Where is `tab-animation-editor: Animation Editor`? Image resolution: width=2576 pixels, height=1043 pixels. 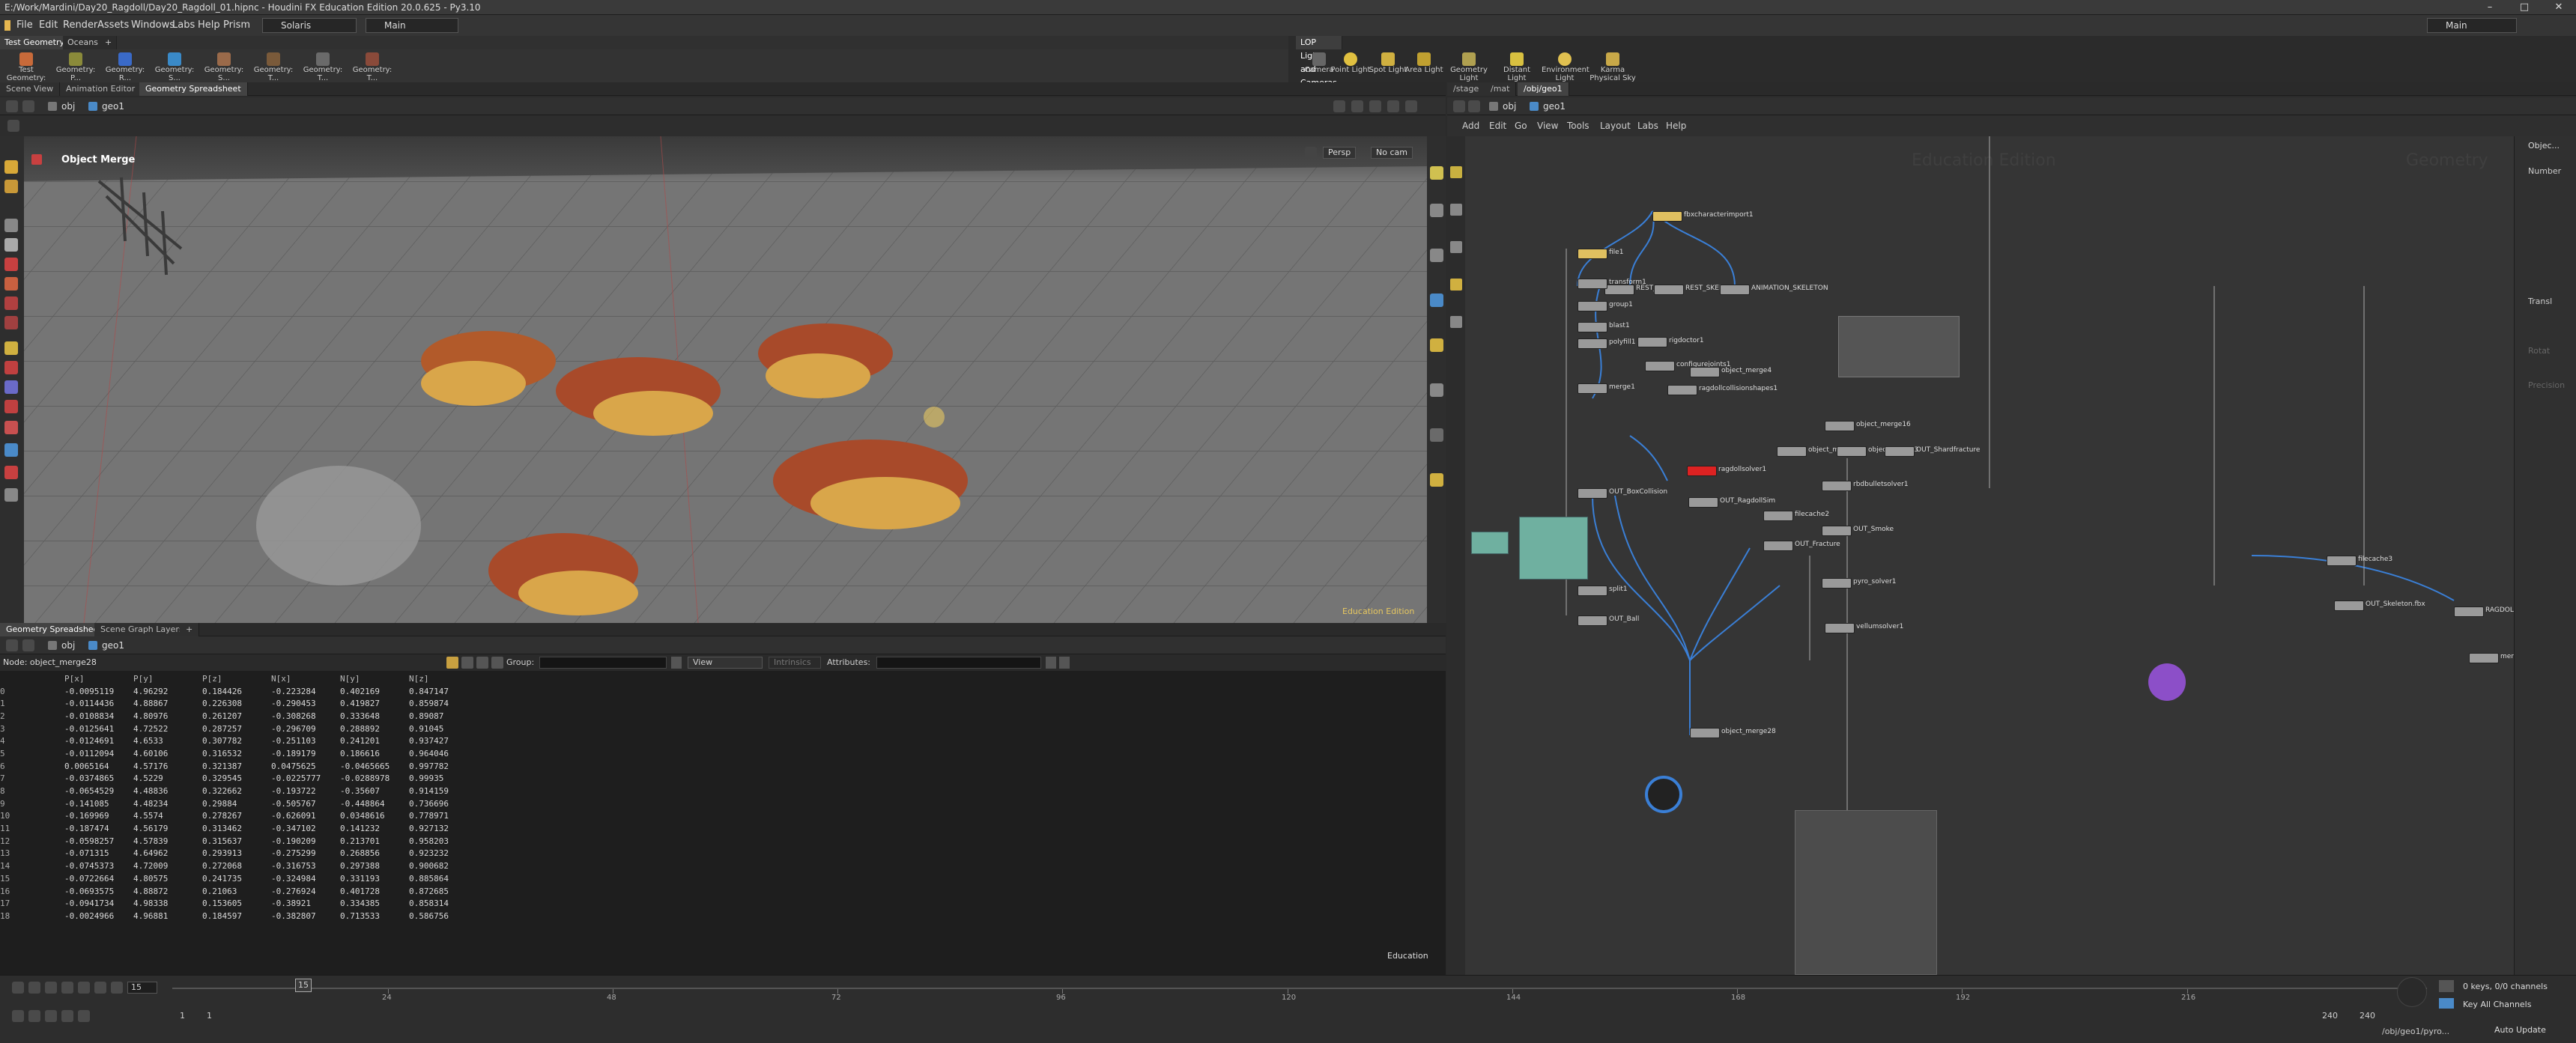
tab-animation-editor: Animation Editor is located at coordinates (101, 89).